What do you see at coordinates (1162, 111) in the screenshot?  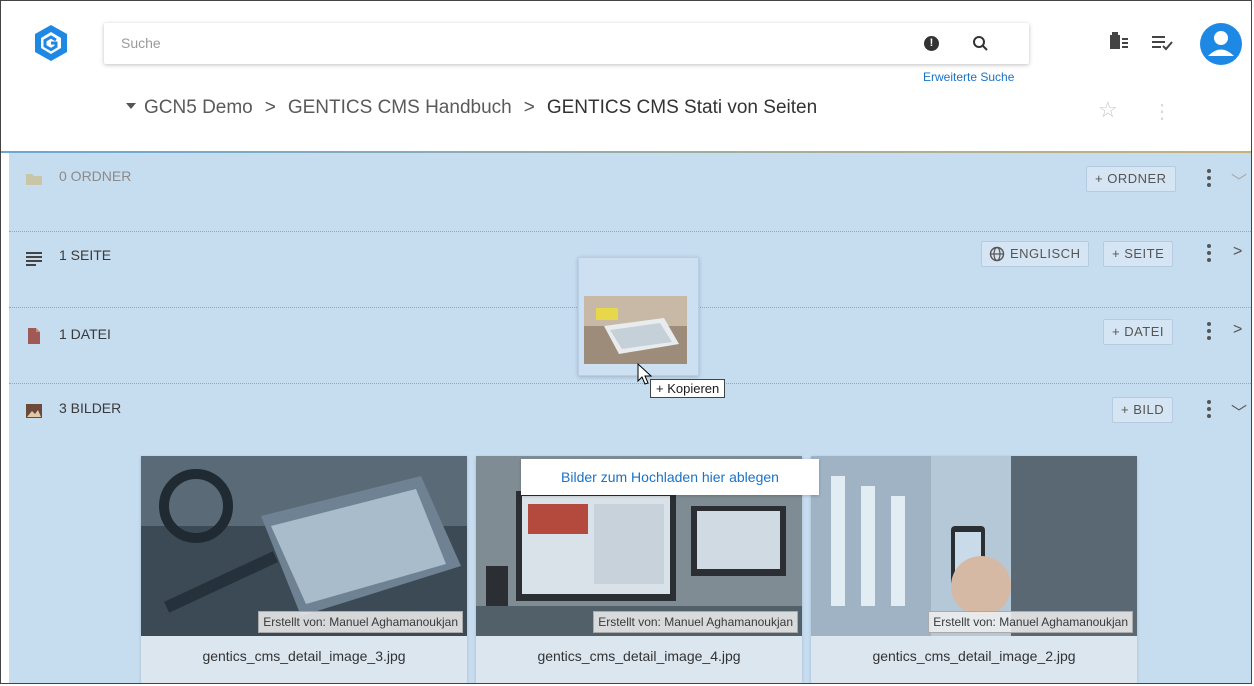 I see `more-options-icon: ⋮` at bounding box center [1162, 111].